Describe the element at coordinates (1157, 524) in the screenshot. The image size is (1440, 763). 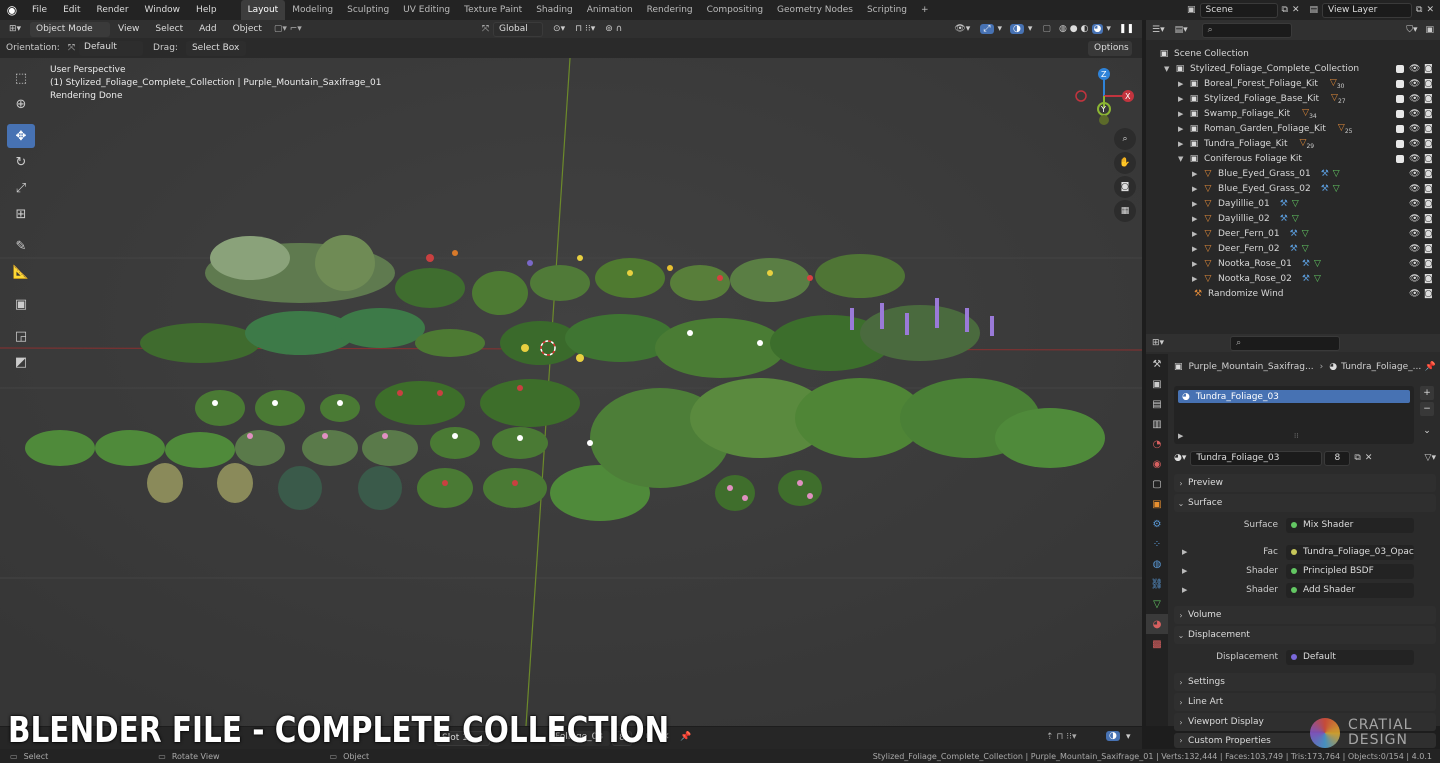
I see `modifier-tab-icon: ⚙` at that location.